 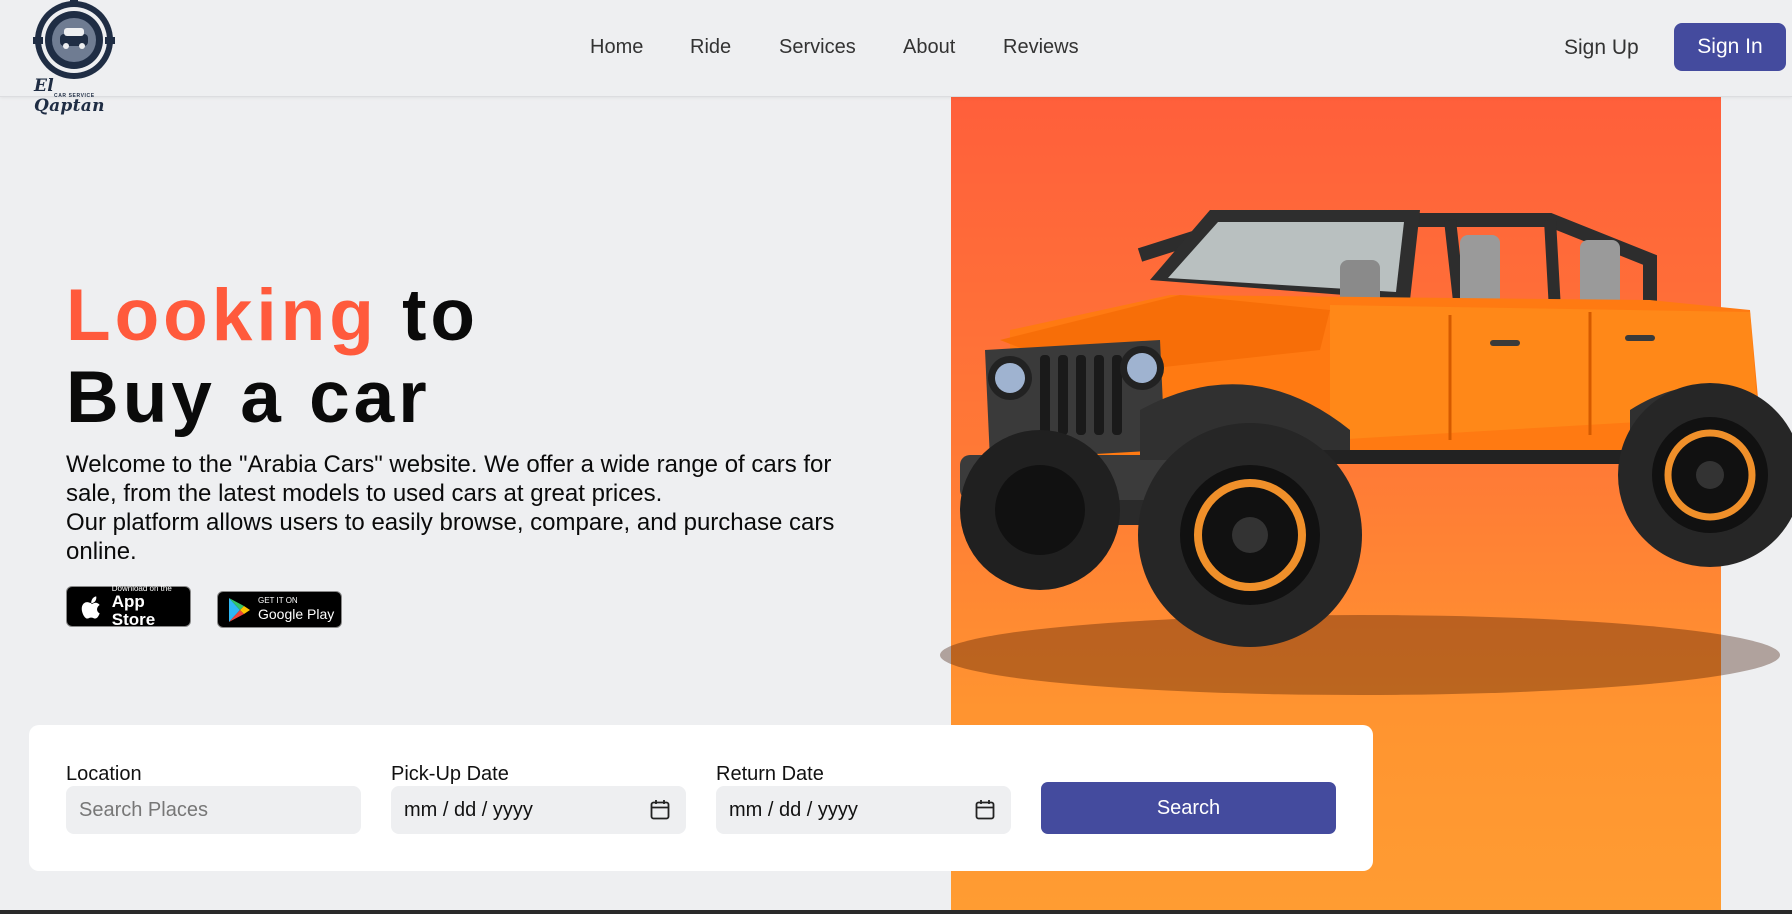 I want to click on pickup-date-label: Pick-Up Date, so click(x=450, y=774).